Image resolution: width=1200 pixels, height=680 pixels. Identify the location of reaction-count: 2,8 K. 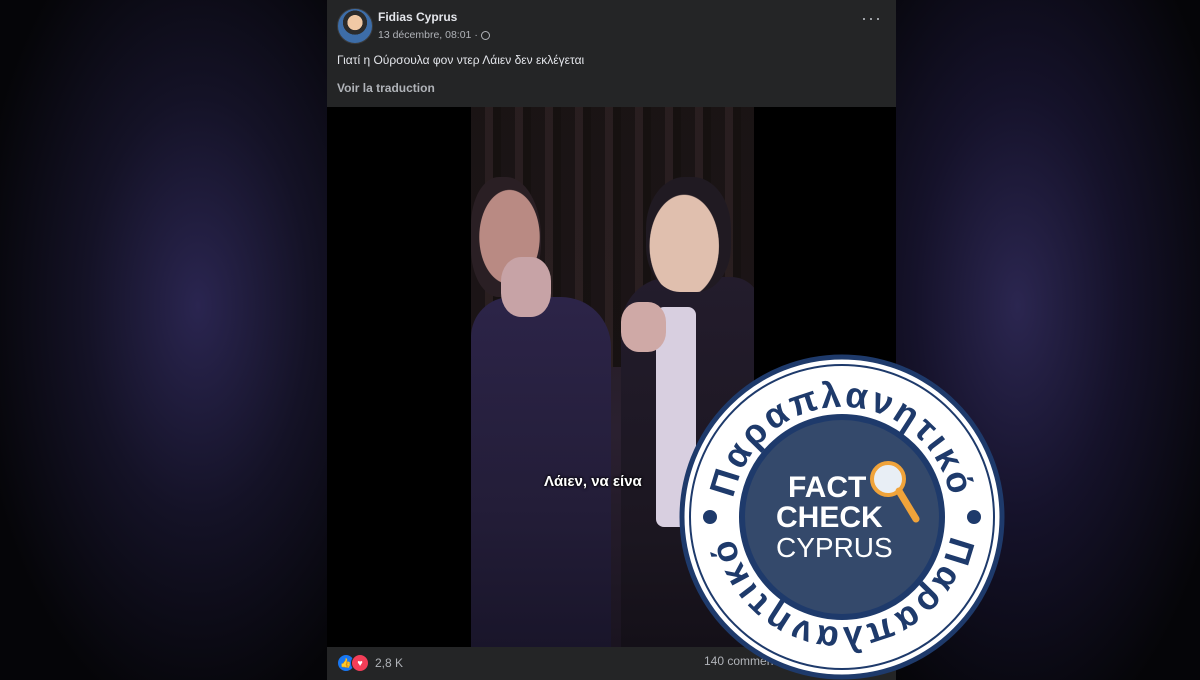
(389, 663).